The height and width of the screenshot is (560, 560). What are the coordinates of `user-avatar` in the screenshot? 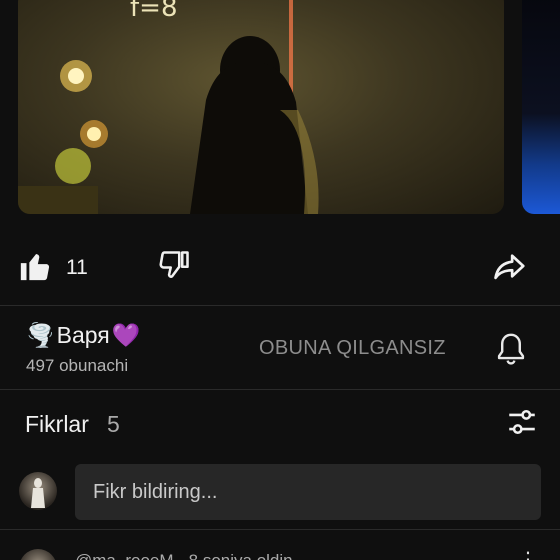 It's located at (38, 491).